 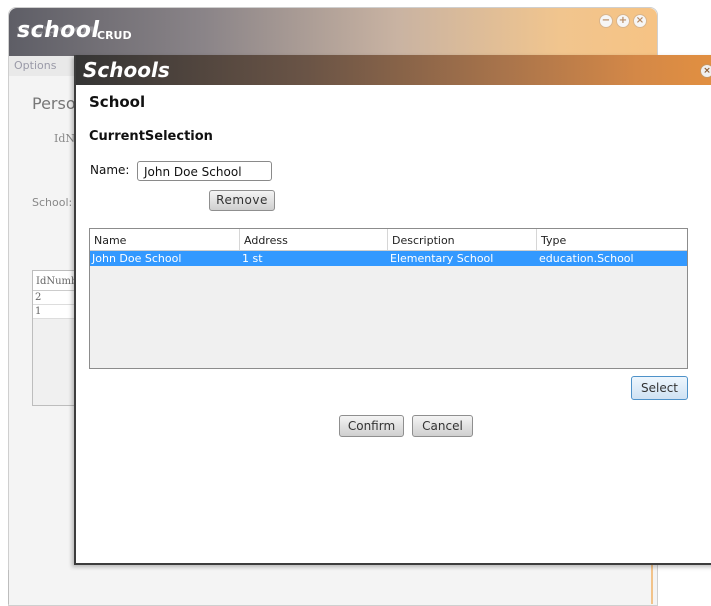 What do you see at coordinates (57, 30) in the screenshot?
I see `app-logo-reflection: school` at bounding box center [57, 30].